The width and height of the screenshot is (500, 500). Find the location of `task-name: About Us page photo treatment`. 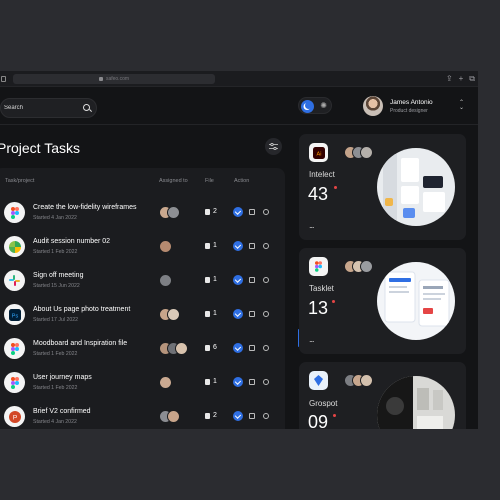

task-name: About Us page photo treatment is located at coordinates (81, 309).